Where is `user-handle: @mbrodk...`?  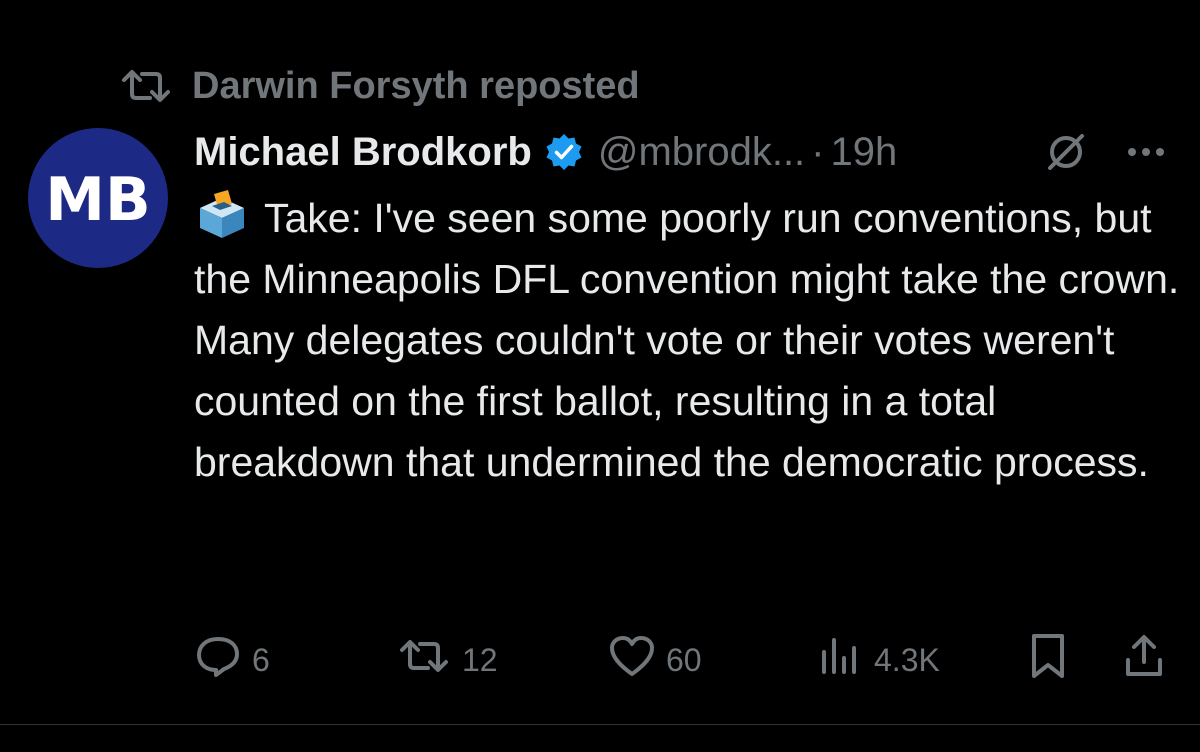 user-handle: @mbrodk... is located at coordinates (701, 152).